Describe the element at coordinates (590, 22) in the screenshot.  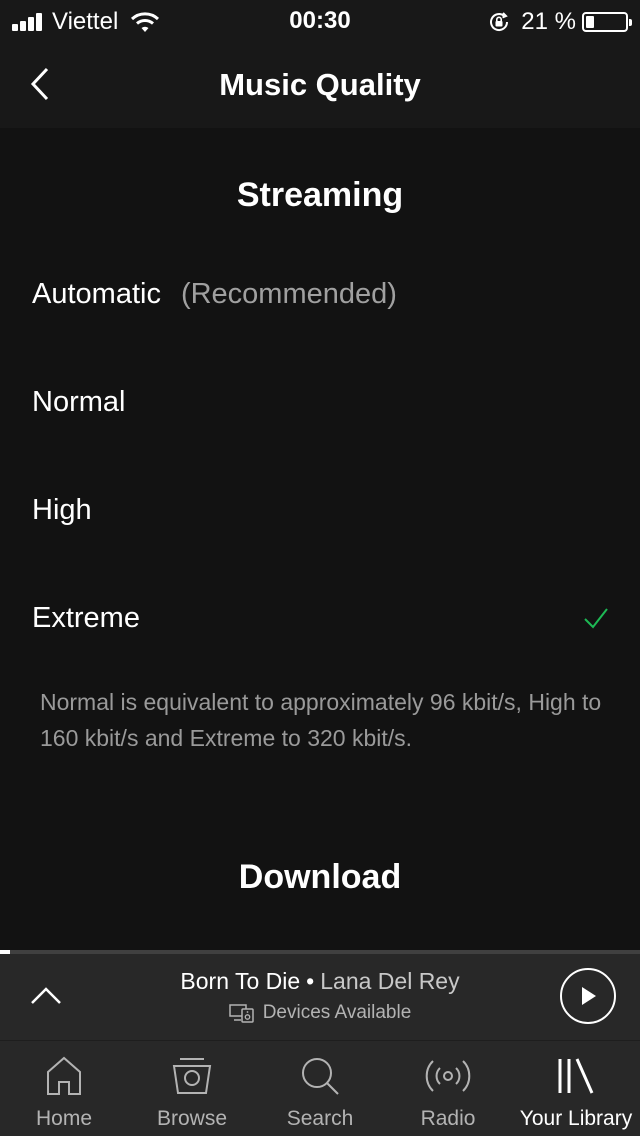
I see `battery-level` at that location.